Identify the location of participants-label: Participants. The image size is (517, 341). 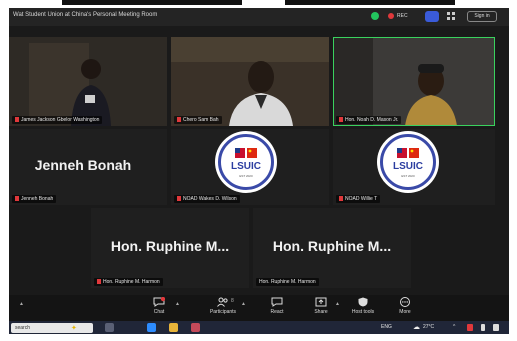
(223, 312).